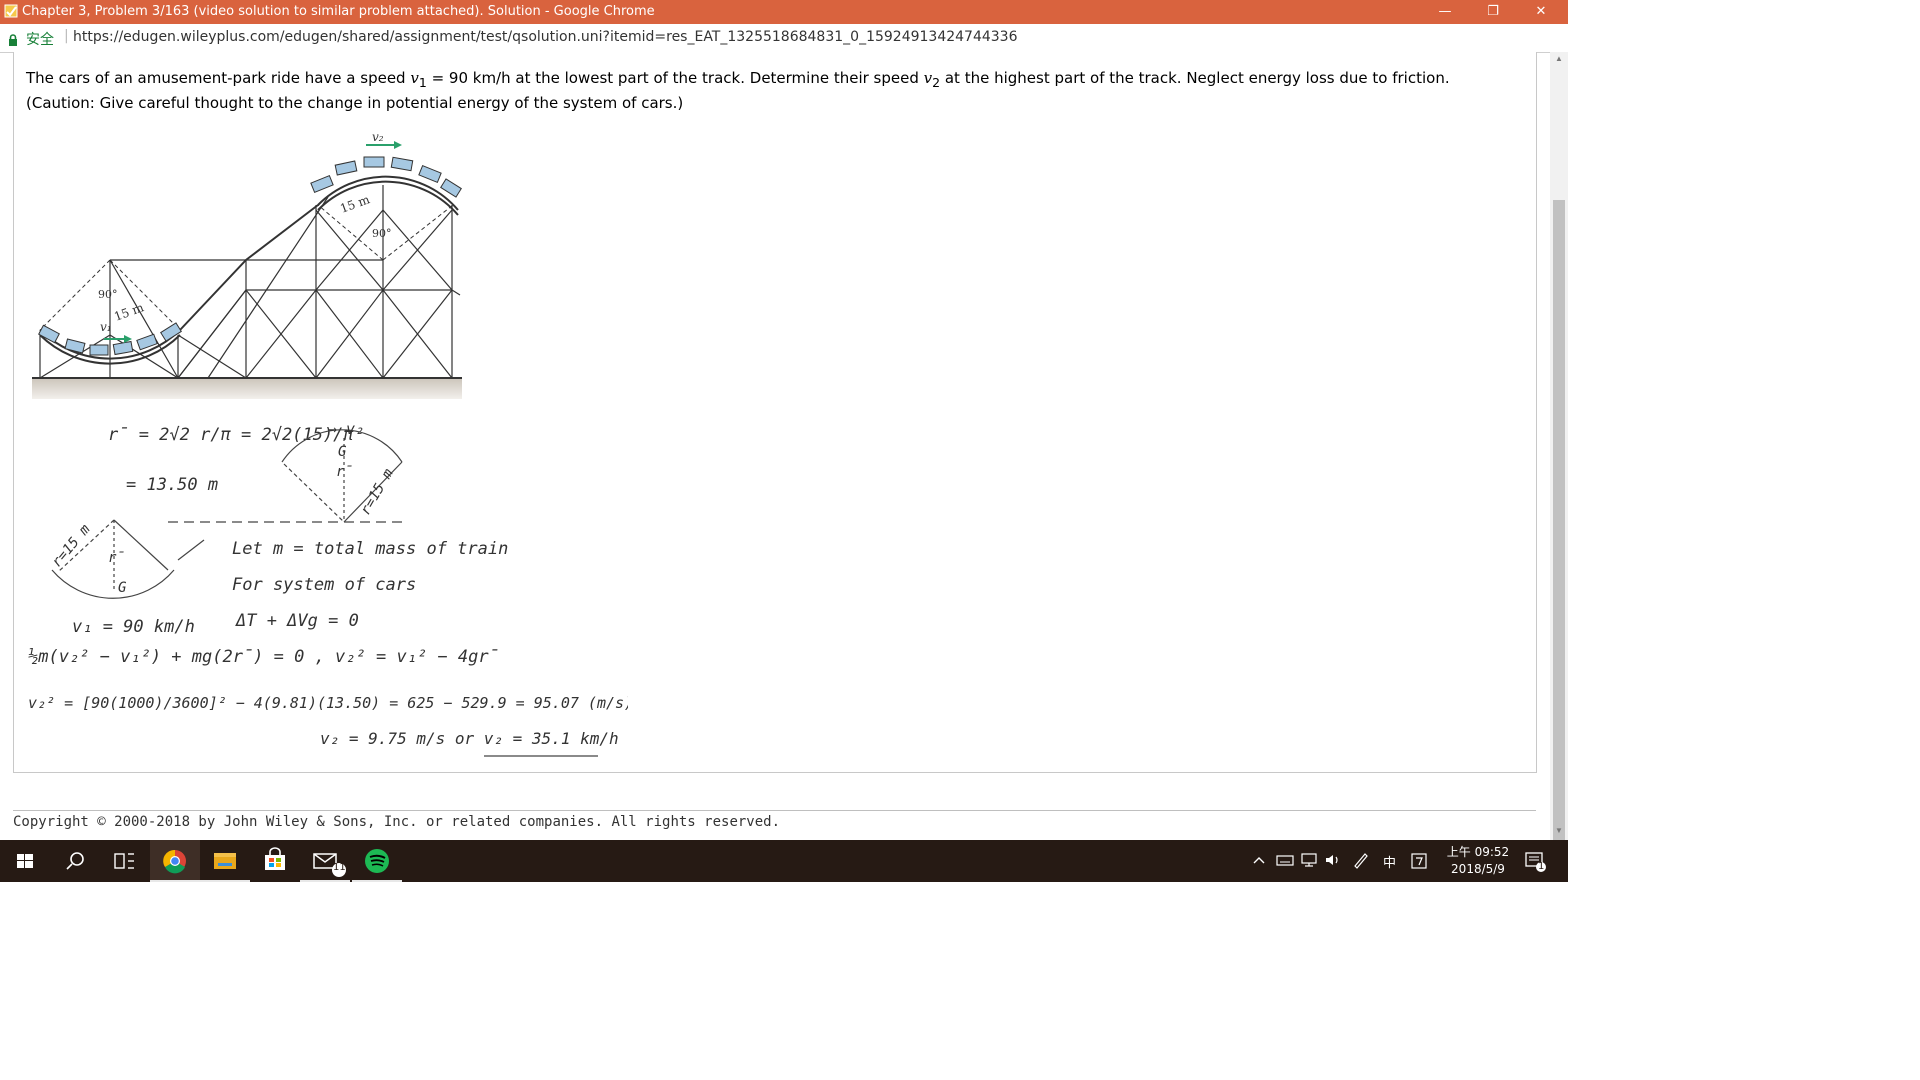 The image size is (1920, 1080). What do you see at coordinates (1541, 12) in the screenshot?
I see `close-button: ✕` at bounding box center [1541, 12].